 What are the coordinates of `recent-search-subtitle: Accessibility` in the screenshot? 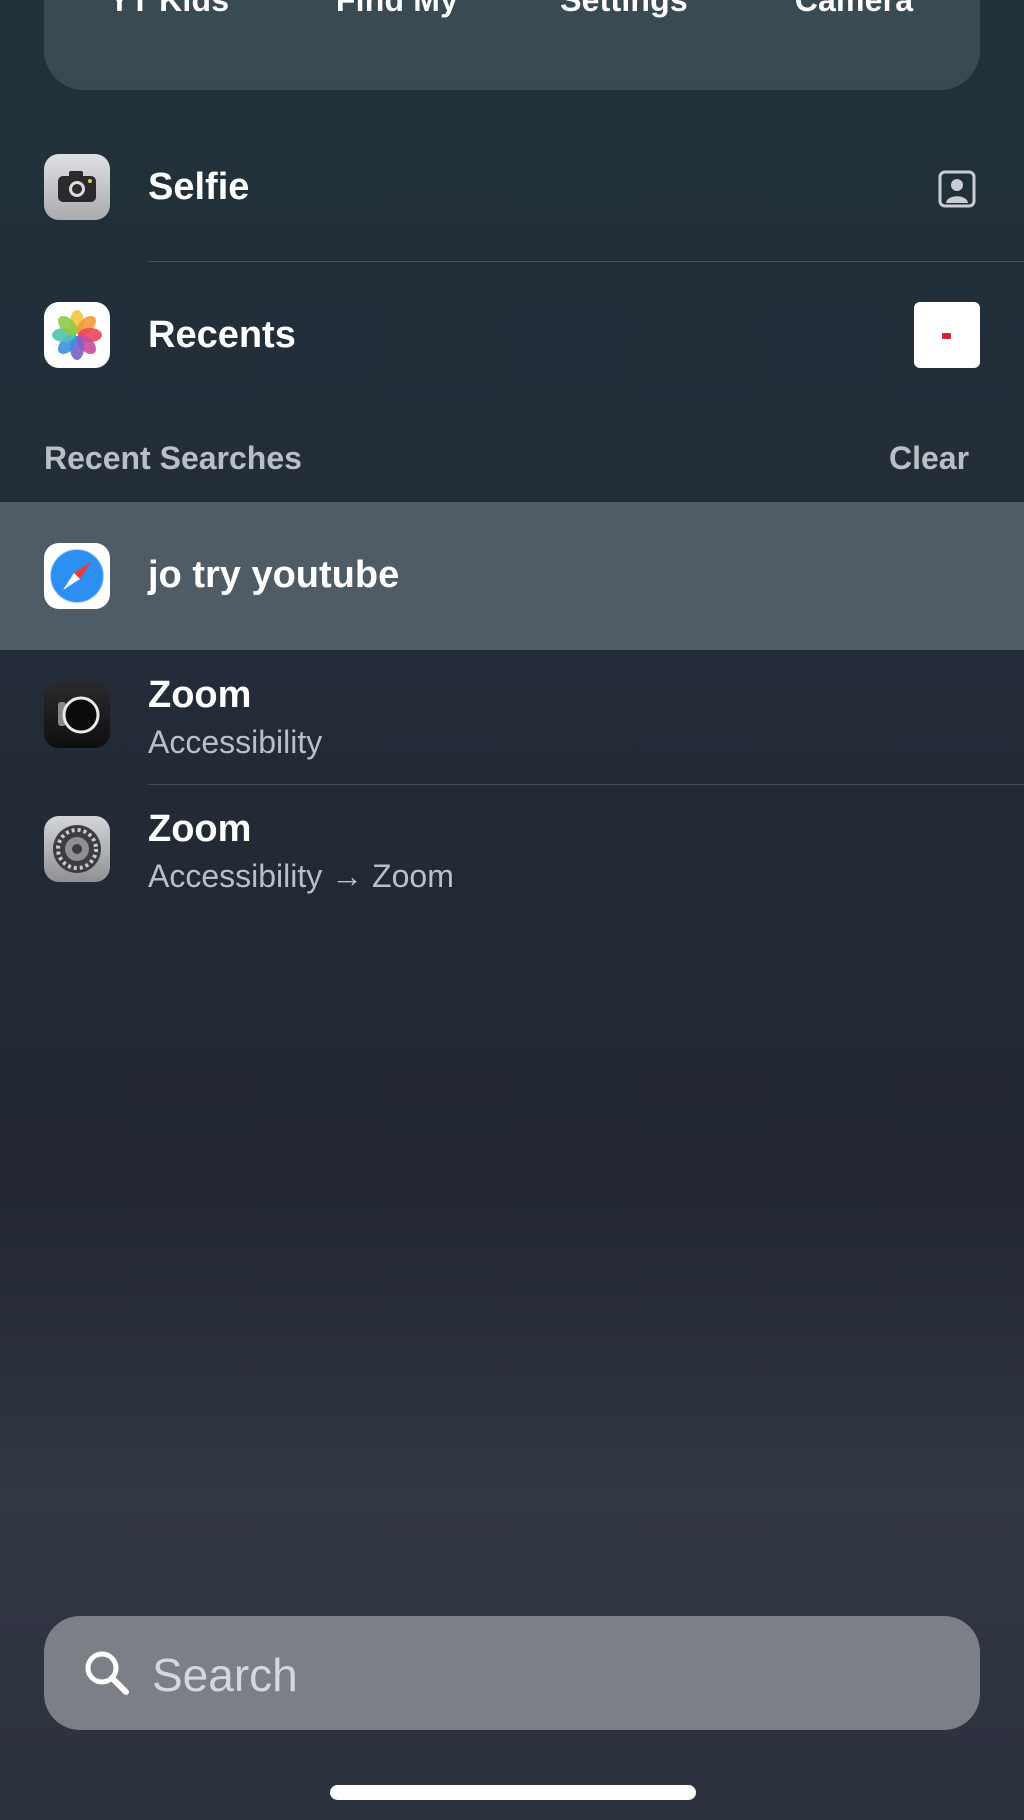 It's located at (235, 742).